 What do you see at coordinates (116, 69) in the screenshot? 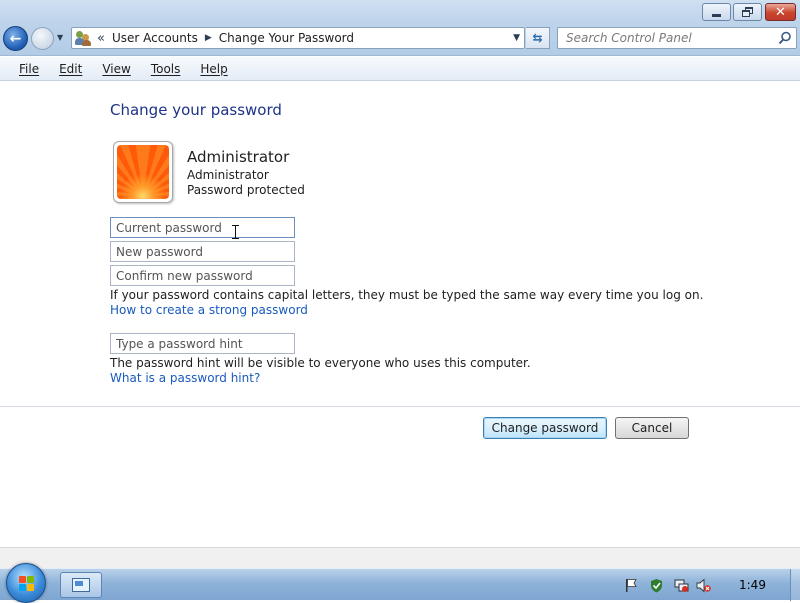
I see `menu-view: View` at bounding box center [116, 69].